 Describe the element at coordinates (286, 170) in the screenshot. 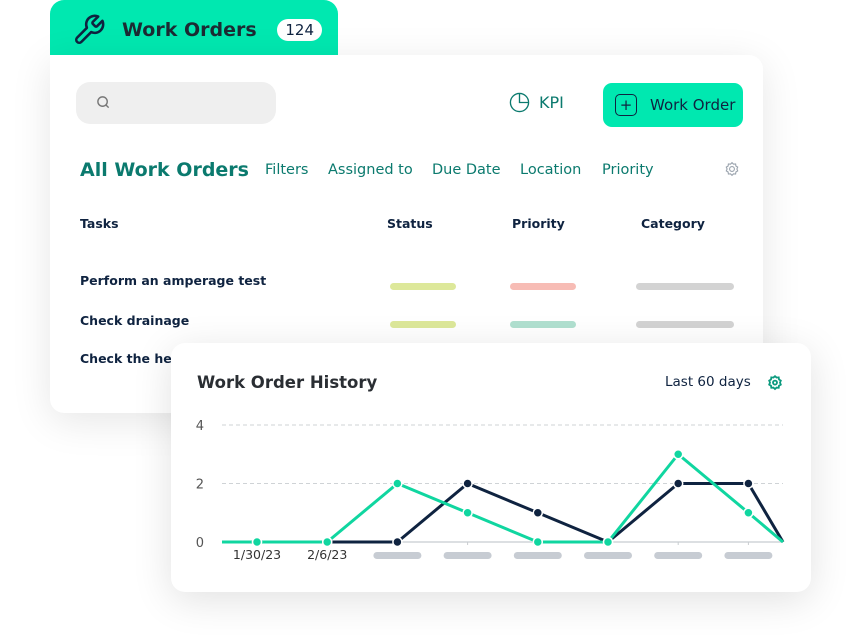

I see `filter-filters: Filters` at that location.